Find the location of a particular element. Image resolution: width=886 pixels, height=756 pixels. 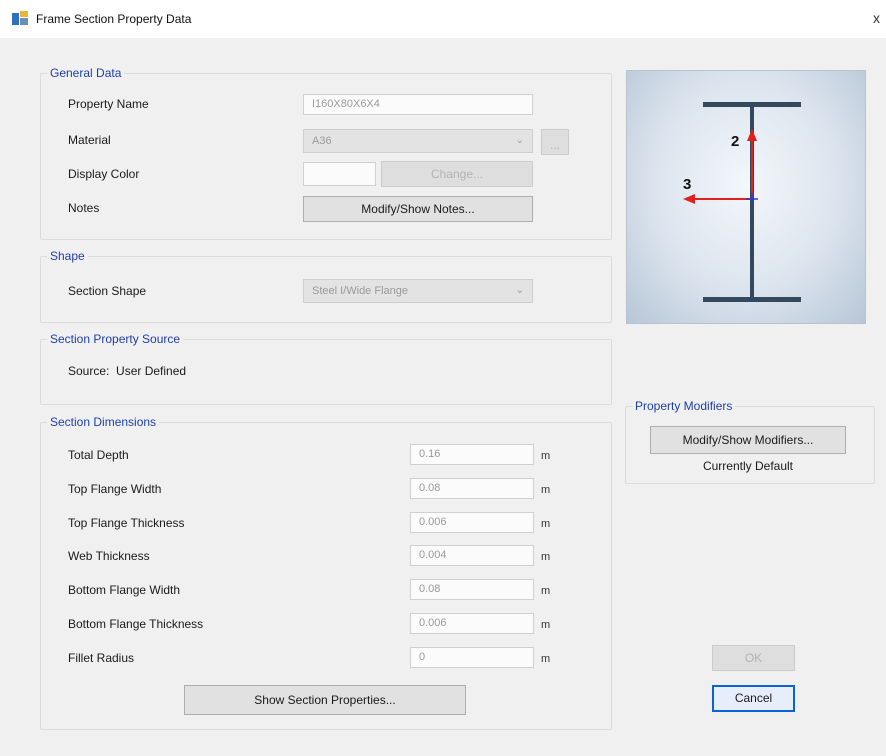

fillet-radius-field: 0 is located at coordinates (472, 657).